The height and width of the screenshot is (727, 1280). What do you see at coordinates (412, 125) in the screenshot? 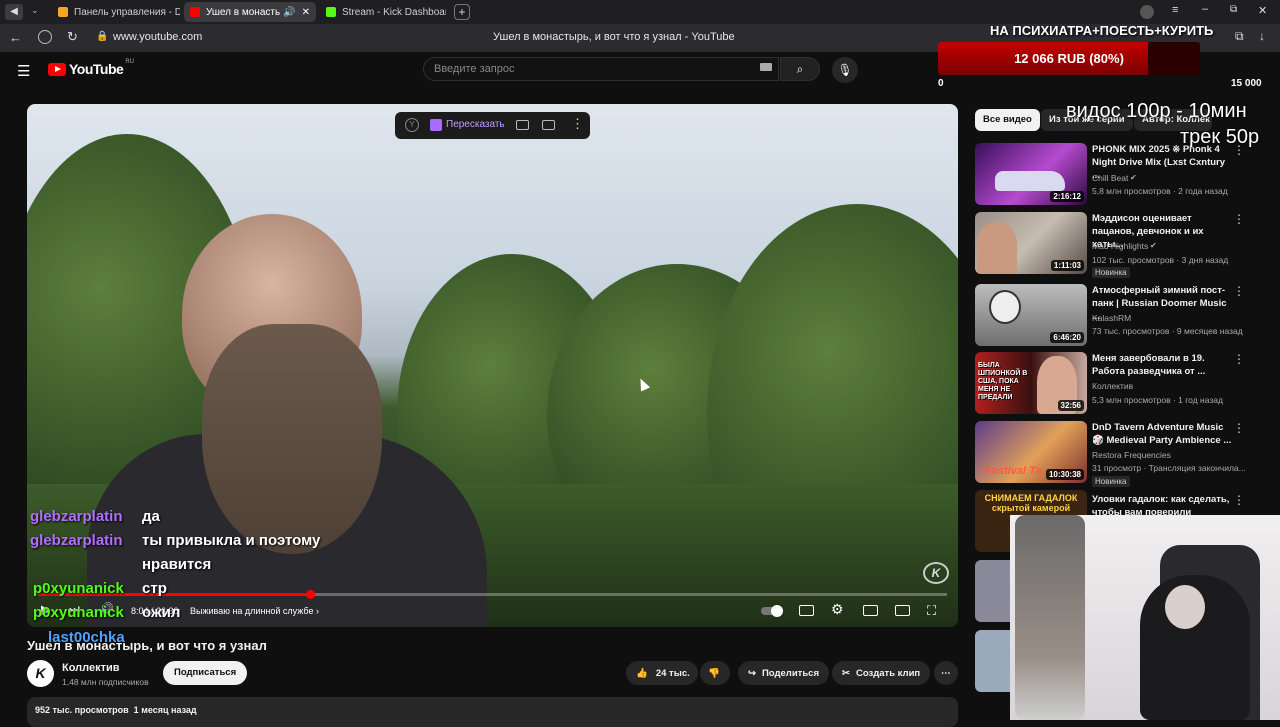
I see `yandex-icon: Y` at bounding box center [412, 125].